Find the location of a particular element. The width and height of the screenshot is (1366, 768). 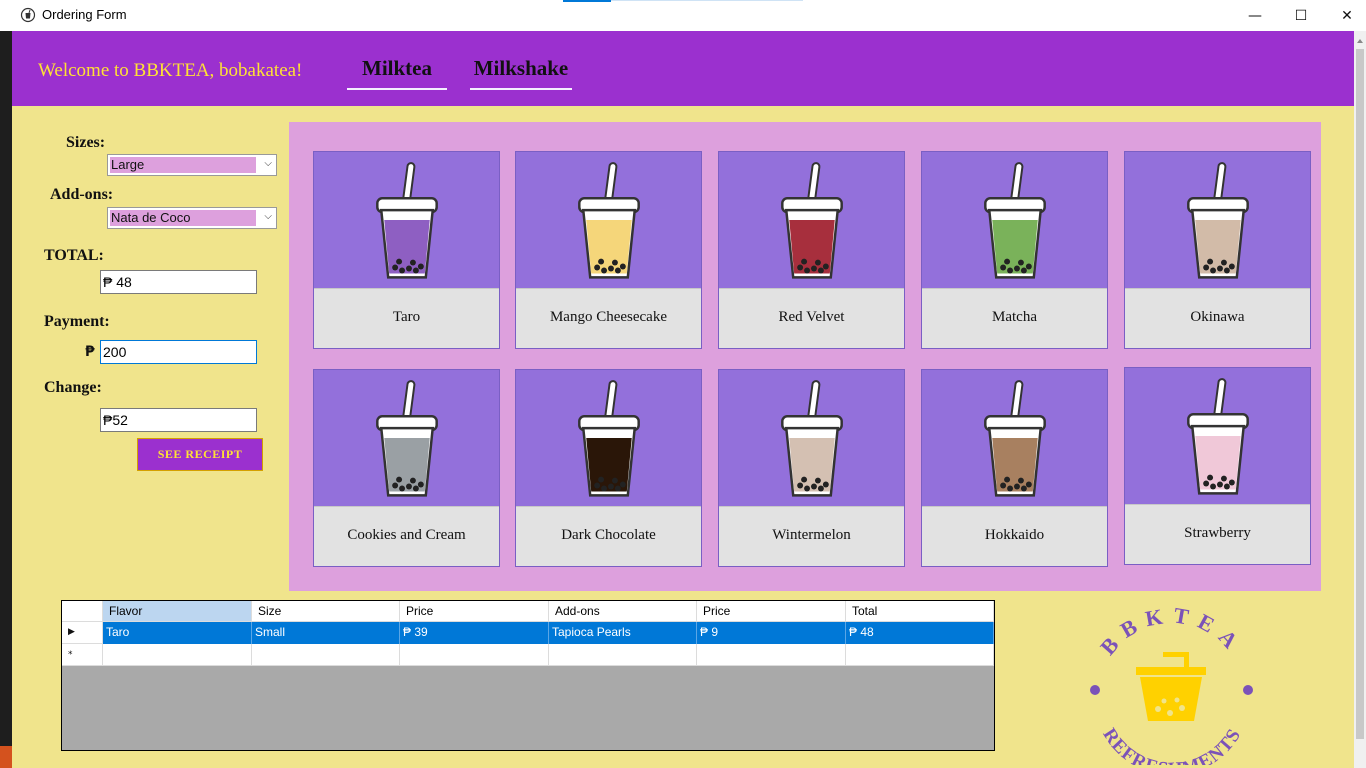

tab-milkshake: Milkshake is located at coordinates (521, 73).